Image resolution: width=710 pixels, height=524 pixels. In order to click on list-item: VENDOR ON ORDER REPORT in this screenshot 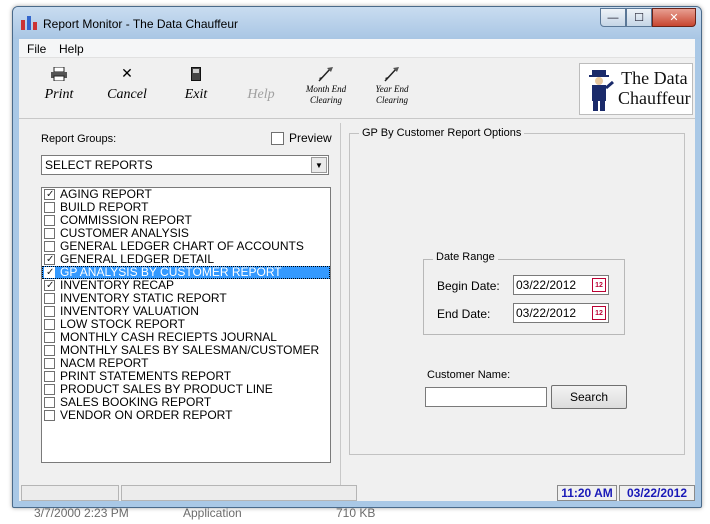, I will do `click(186, 415)`.